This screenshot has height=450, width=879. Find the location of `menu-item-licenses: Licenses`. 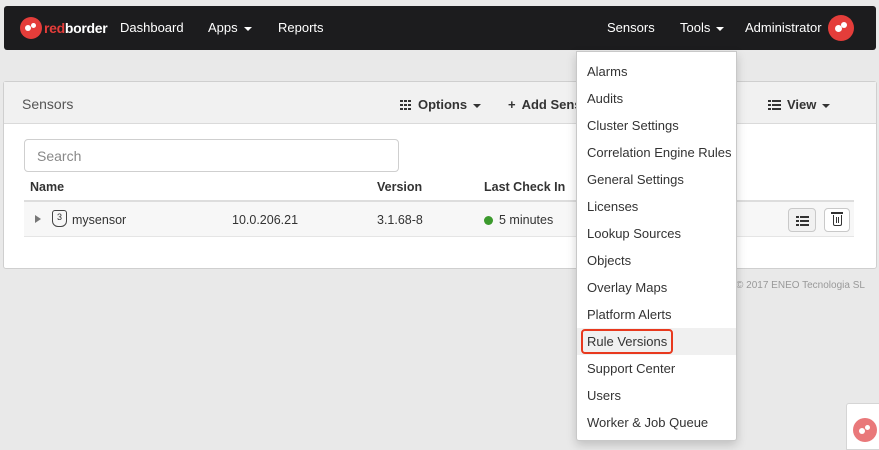

menu-item-licenses: Licenses is located at coordinates (656, 206).